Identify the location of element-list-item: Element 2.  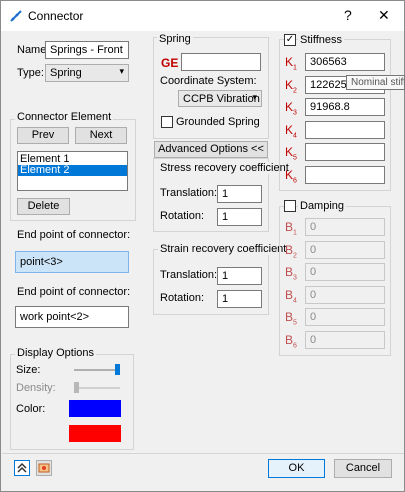
(72, 170).